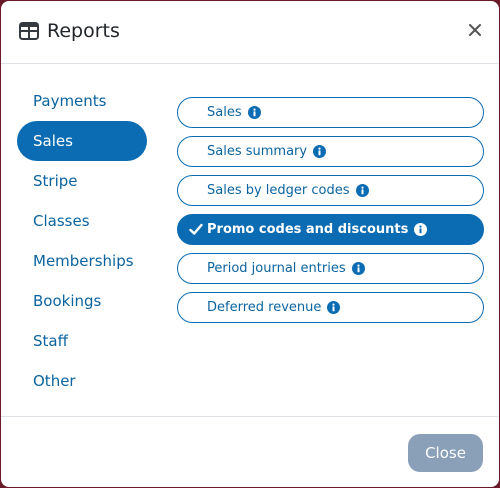 This screenshot has width=500, height=488. What do you see at coordinates (82, 341) in the screenshot?
I see `nav-item-staff: Staff` at bounding box center [82, 341].